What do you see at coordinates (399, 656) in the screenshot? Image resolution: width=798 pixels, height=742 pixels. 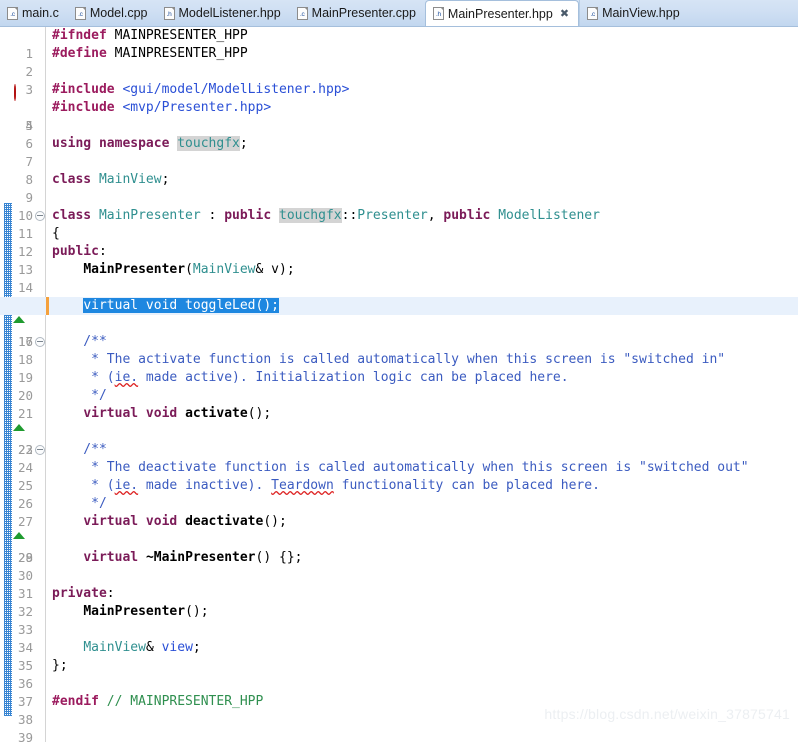 I see `code-line: 35 MainView& view;` at bounding box center [399, 656].